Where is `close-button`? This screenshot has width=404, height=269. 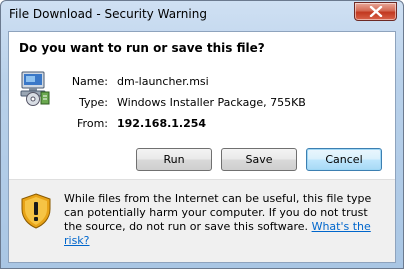
close-button is located at coordinates (375, 11).